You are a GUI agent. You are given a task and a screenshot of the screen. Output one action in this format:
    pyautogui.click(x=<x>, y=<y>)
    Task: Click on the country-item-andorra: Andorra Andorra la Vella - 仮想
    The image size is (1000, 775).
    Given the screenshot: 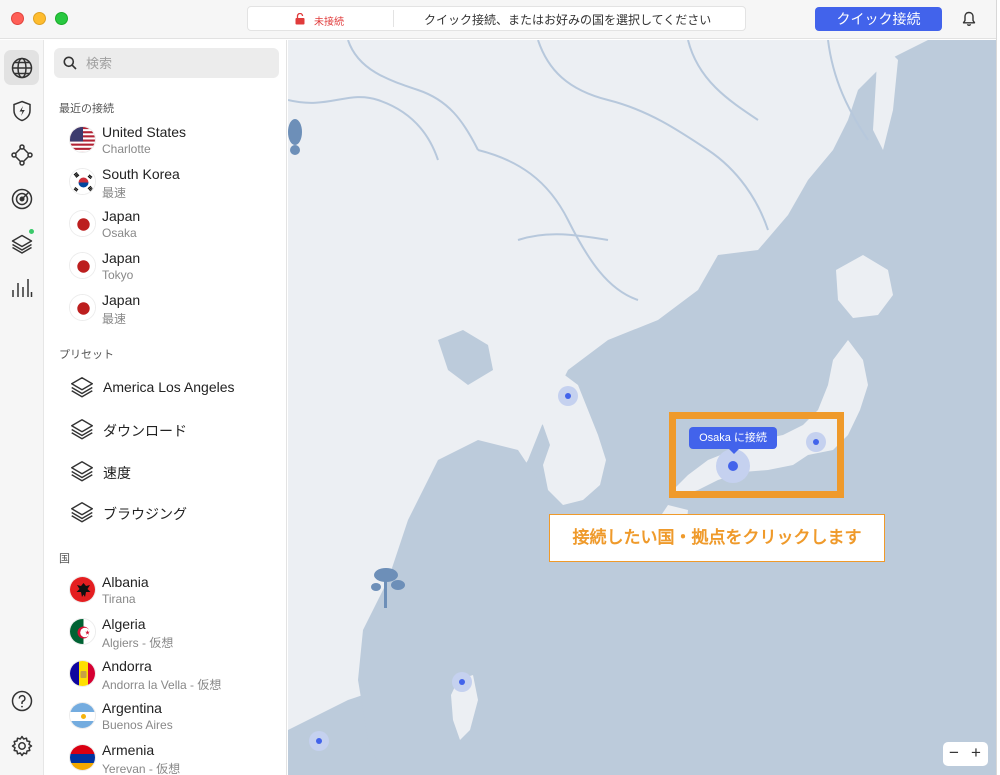 What is the action you would take?
    pyautogui.click(x=175, y=676)
    